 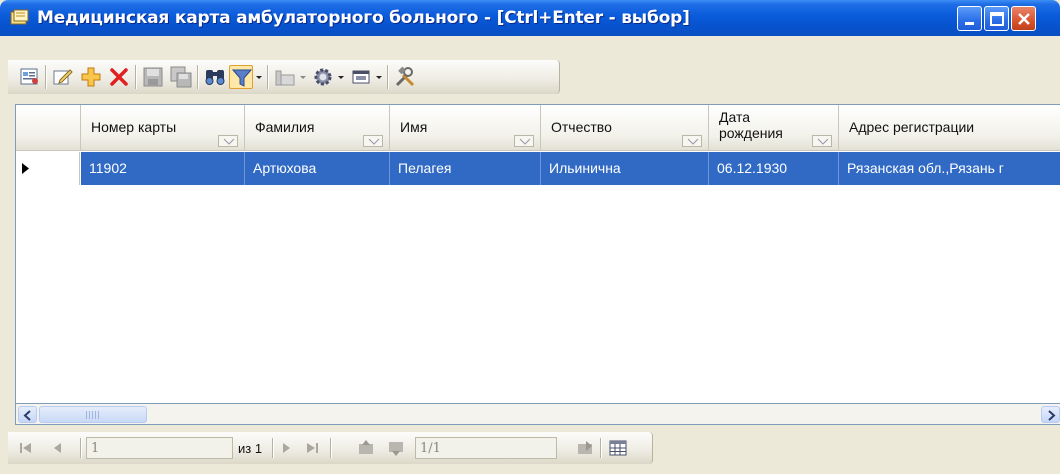 I want to click on filter-dropdown-arrow, so click(x=259, y=77).